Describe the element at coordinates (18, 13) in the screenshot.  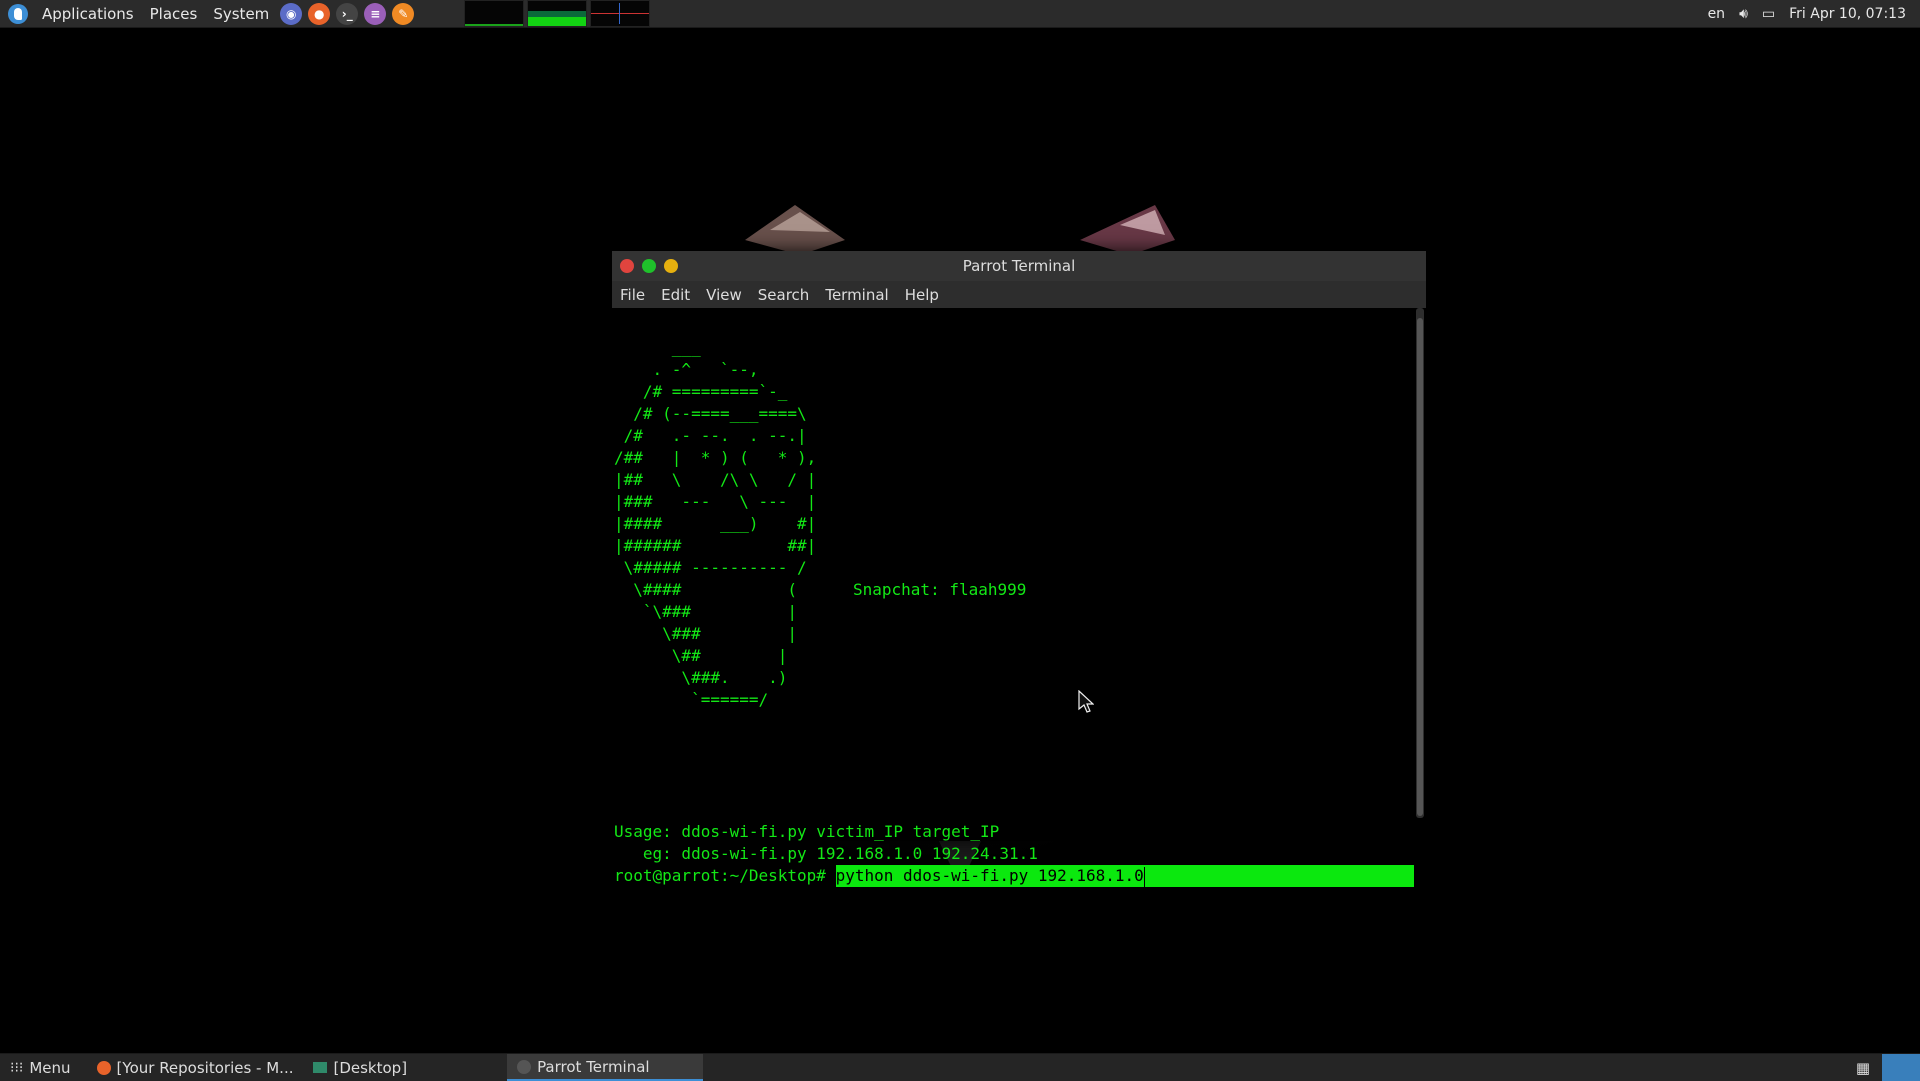
I see `parrot-logo-icon` at that location.